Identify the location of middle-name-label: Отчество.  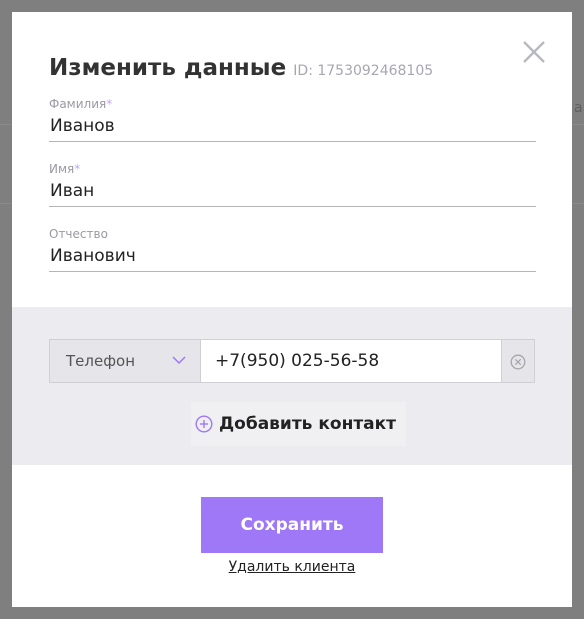
(292, 234).